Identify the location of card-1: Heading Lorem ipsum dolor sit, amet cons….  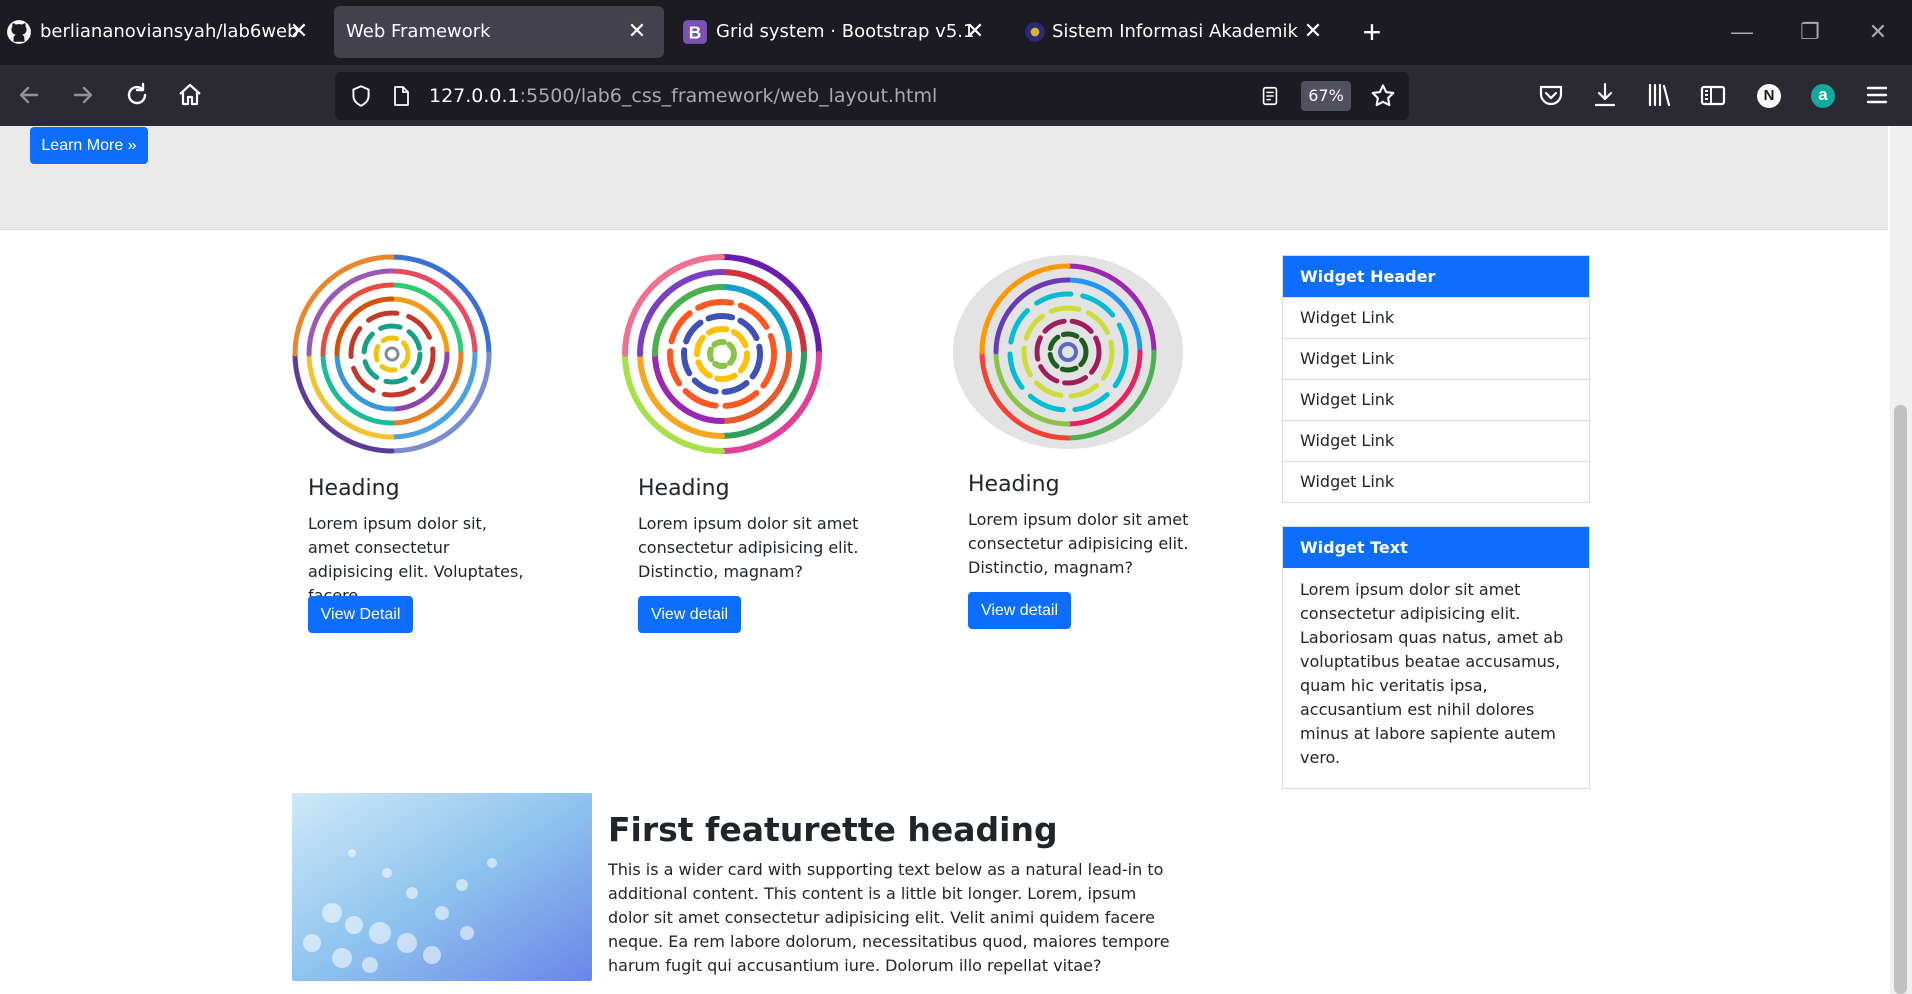
(422, 454).